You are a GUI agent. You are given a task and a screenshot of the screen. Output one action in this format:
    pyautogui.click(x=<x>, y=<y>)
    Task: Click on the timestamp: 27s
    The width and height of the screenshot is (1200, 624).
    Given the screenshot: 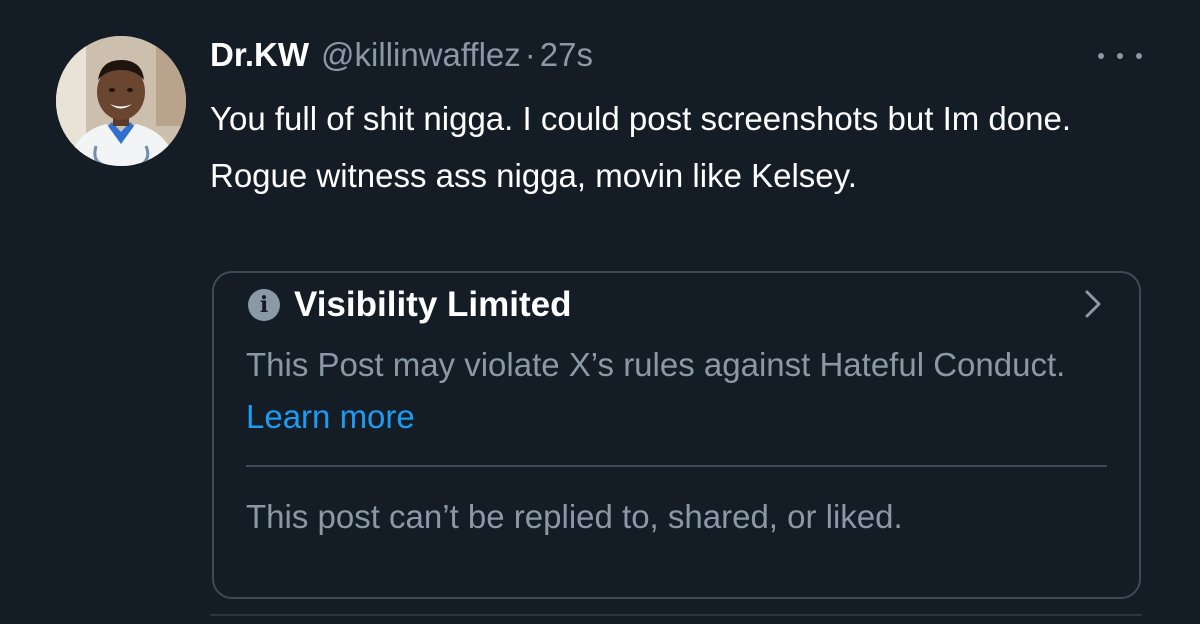 What is the action you would take?
    pyautogui.click(x=566, y=55)
    